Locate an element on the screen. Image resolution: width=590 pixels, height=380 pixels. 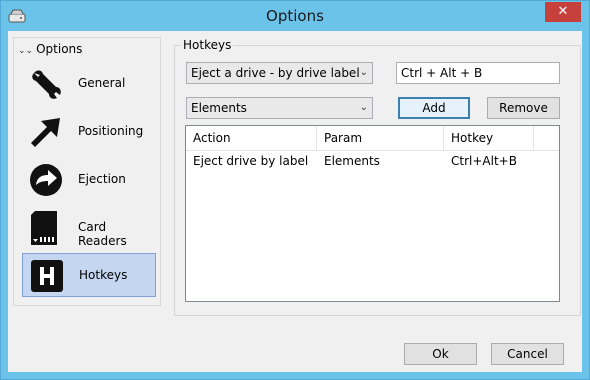
window-title: Options is located at coordinates (295, 16).